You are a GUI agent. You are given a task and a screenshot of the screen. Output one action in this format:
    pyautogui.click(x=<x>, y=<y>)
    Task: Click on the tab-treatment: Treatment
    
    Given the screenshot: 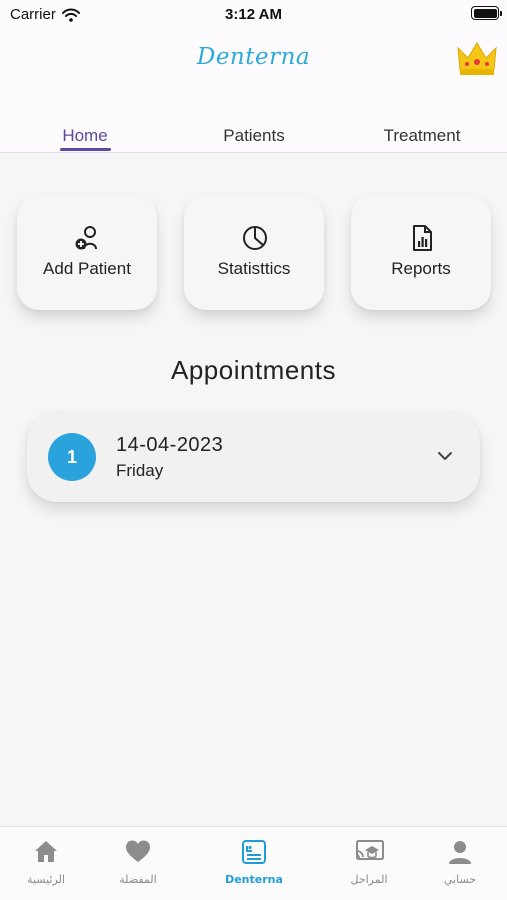 What is the action you would take?
    pyautogui.click(x=422, y=136)
    